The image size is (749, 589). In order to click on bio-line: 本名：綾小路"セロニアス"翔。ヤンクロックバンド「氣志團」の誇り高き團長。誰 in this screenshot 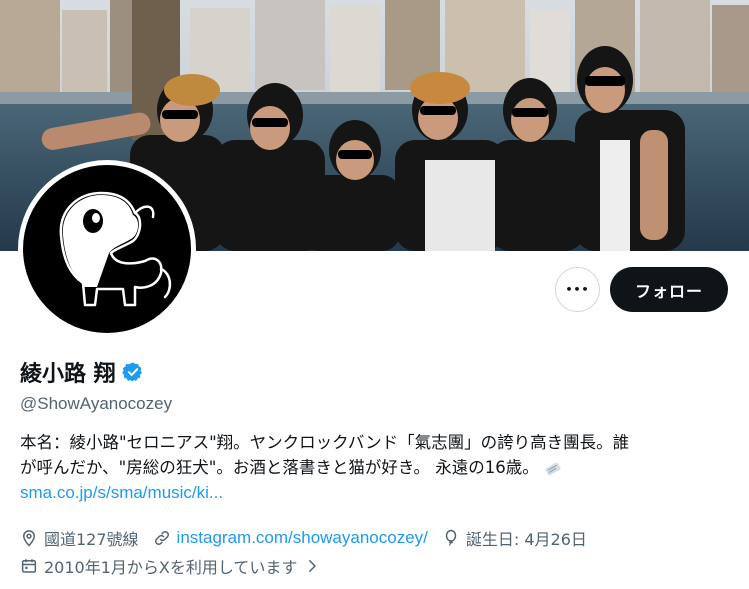, I will do `click(325, 442)`.